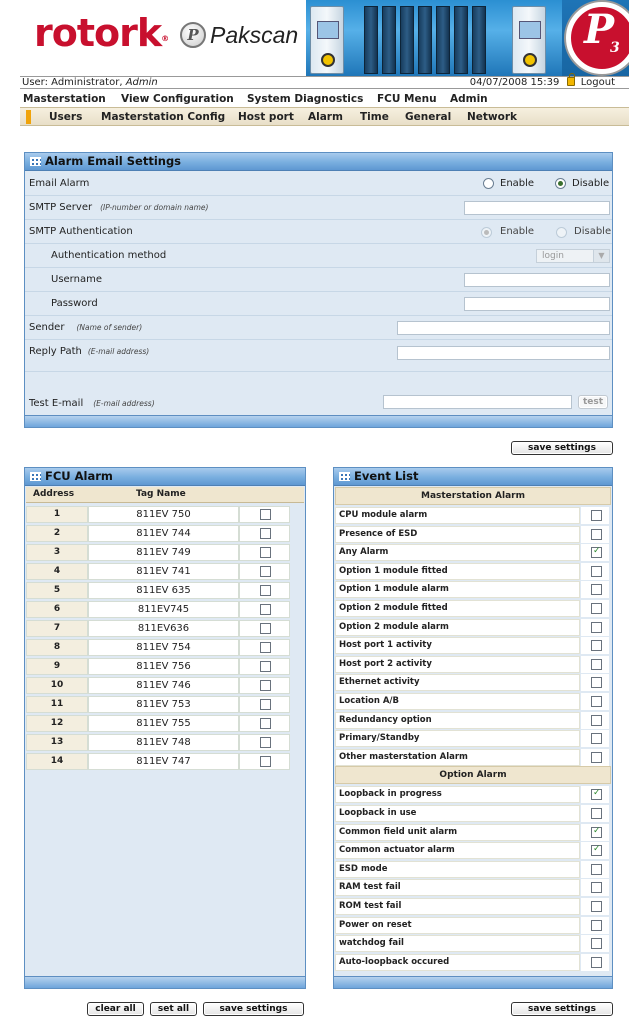 The image size is (629, 1032). I want to click on submenu-alarm: Alarm, so click(325, 117).